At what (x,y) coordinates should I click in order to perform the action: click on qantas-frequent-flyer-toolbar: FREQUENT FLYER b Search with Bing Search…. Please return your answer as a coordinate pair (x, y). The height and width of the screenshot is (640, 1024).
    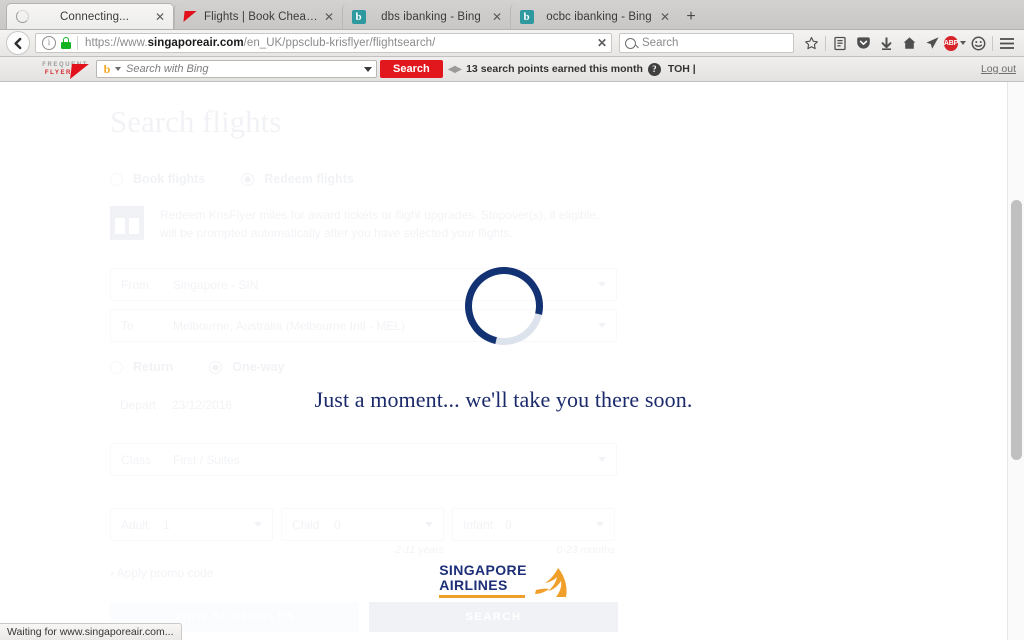
    Looking at the image, I should click on (512, 69).